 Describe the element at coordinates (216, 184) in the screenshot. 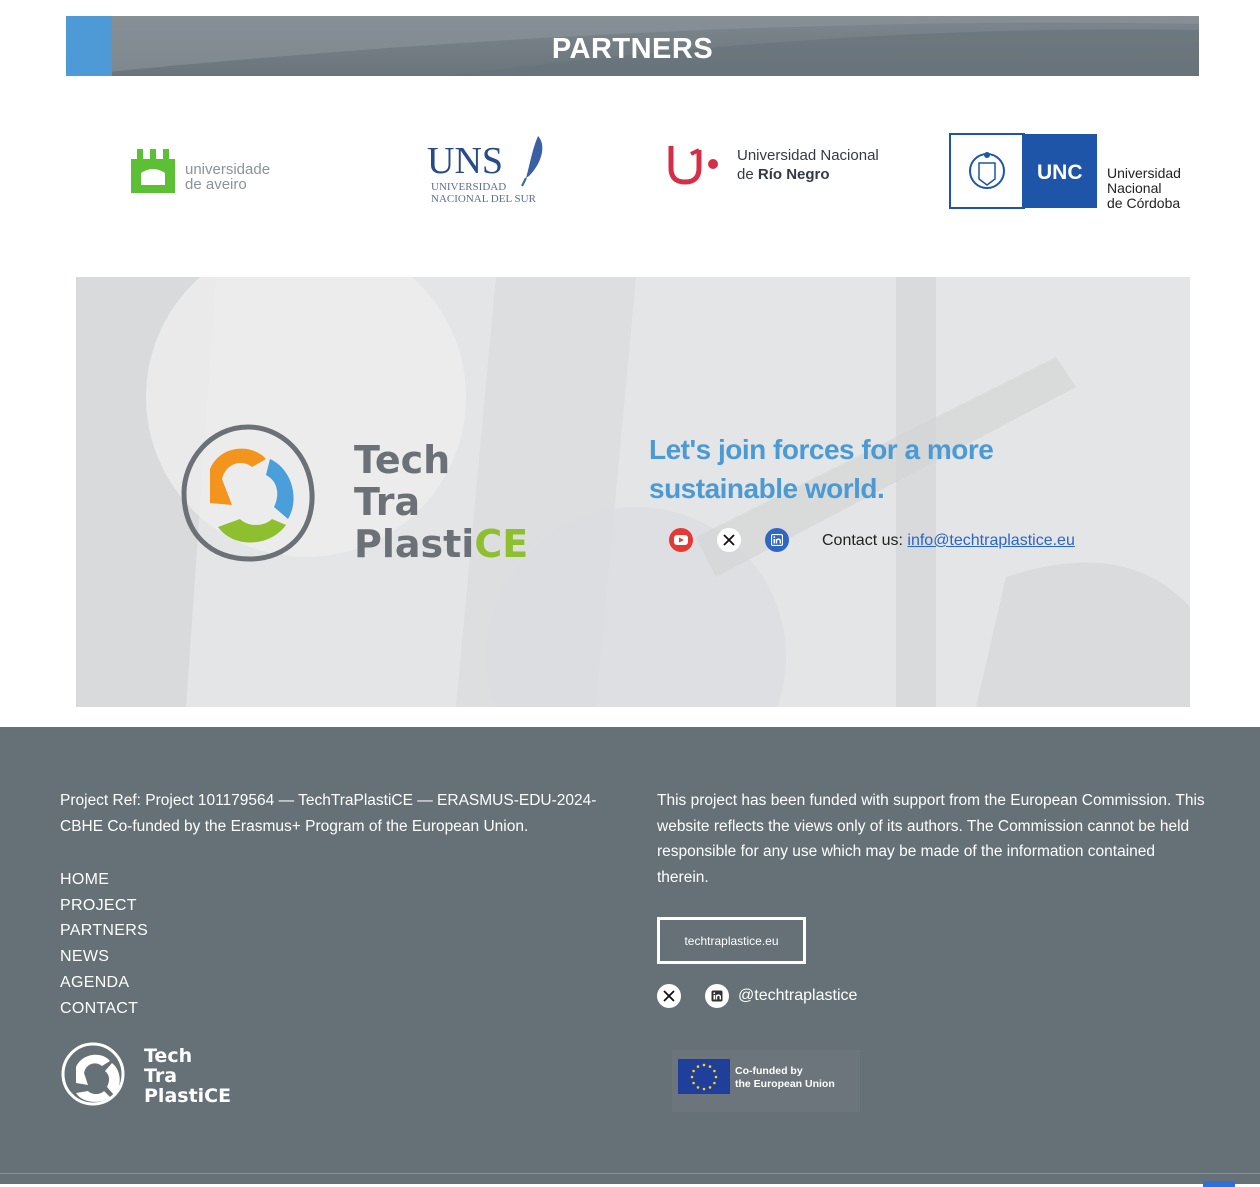

I see `aveiro-line2: de aveiro` at that location.